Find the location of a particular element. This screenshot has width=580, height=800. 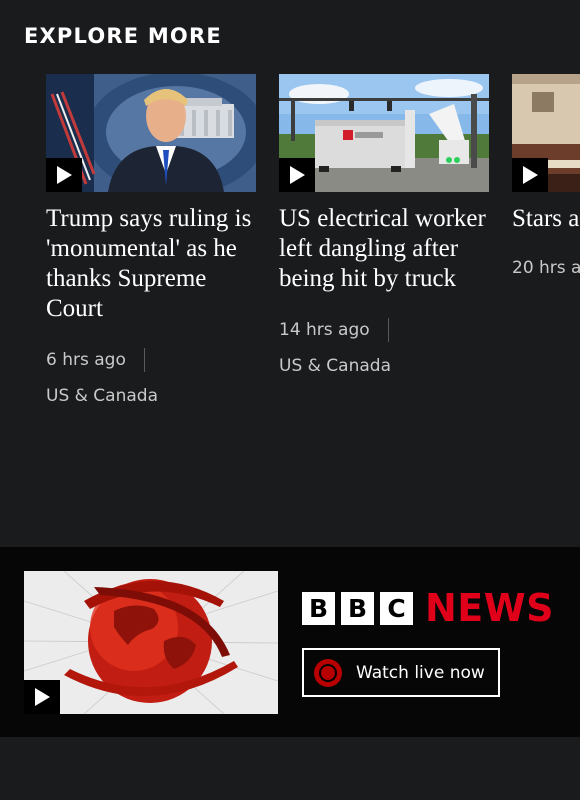

story-meta: 6 hrs ago is located at coordinates (151, 360).